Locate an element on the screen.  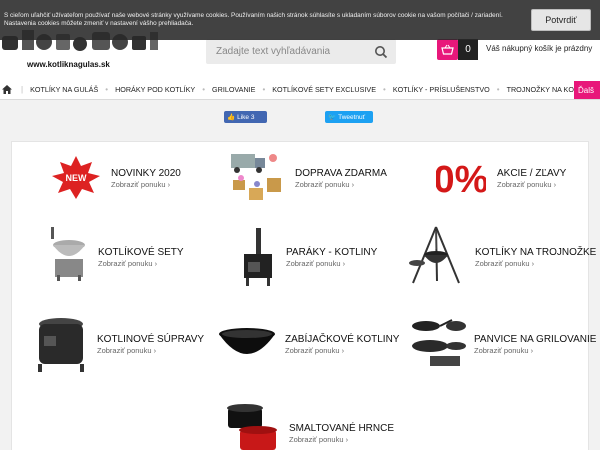
category-title: KOTLÍKY NA TROJNOŽKE is located at coordinates (535, 252).